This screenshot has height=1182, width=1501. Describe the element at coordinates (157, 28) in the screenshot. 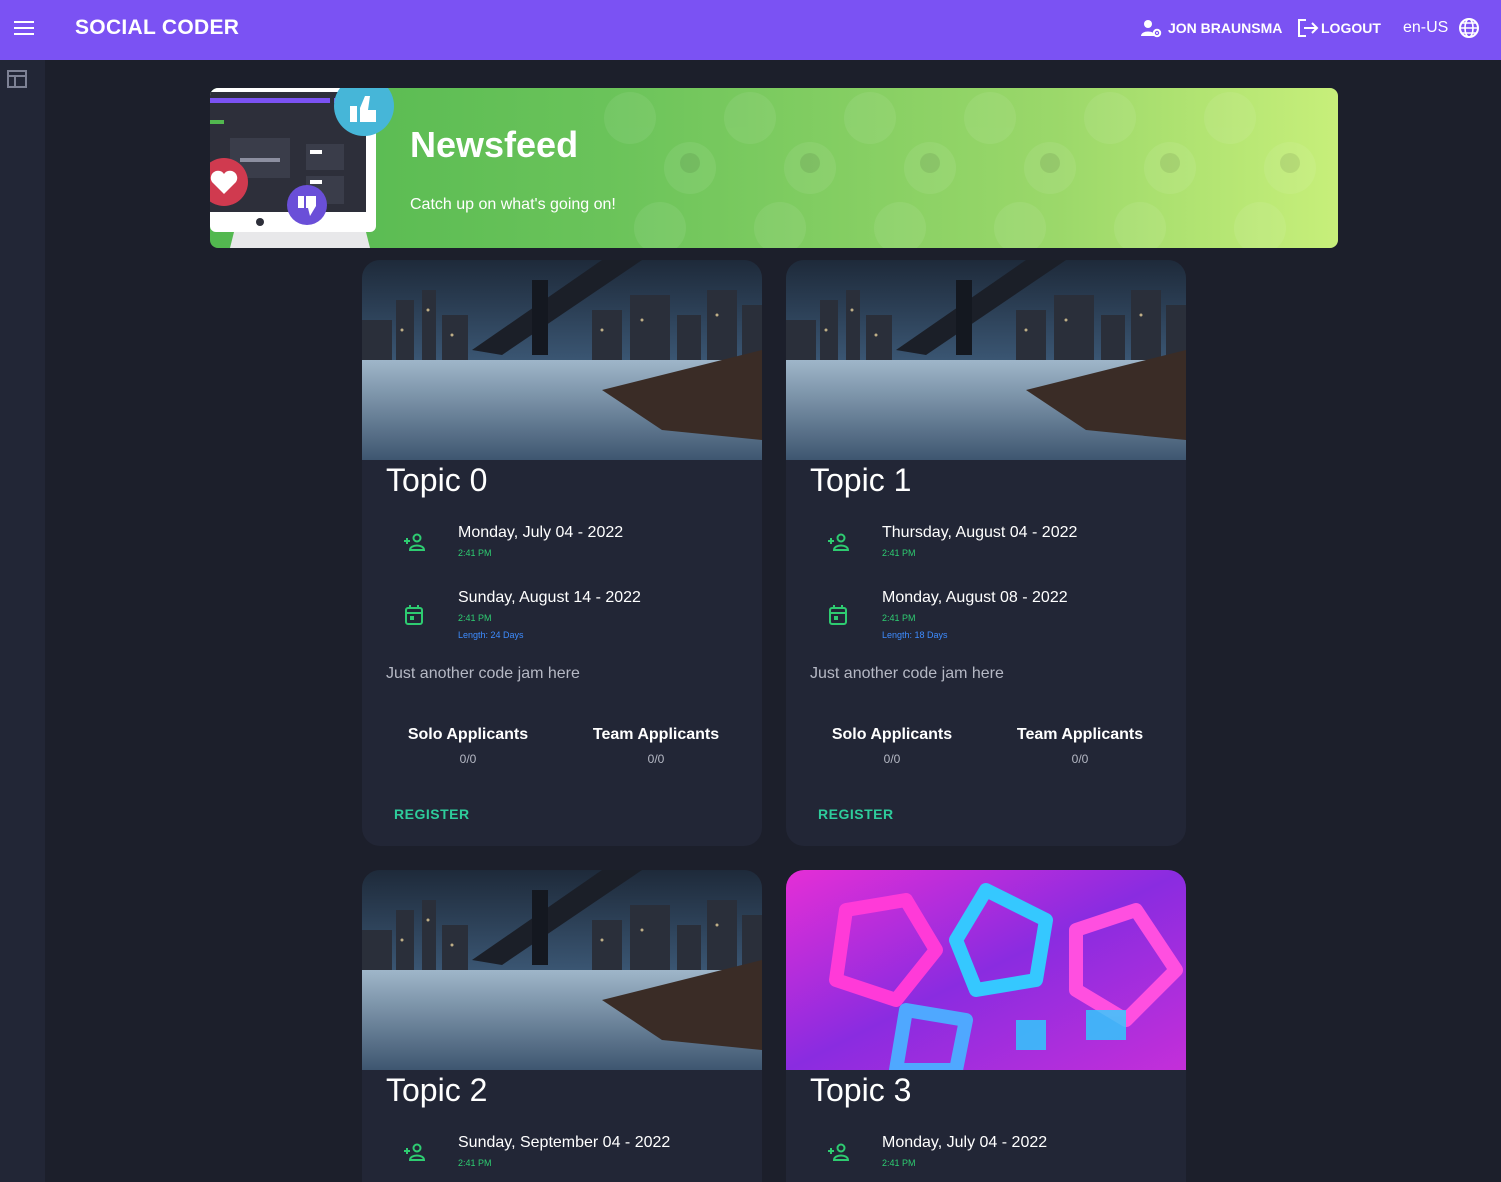

I see `brand-title: SOCIAL CODER` at that location.